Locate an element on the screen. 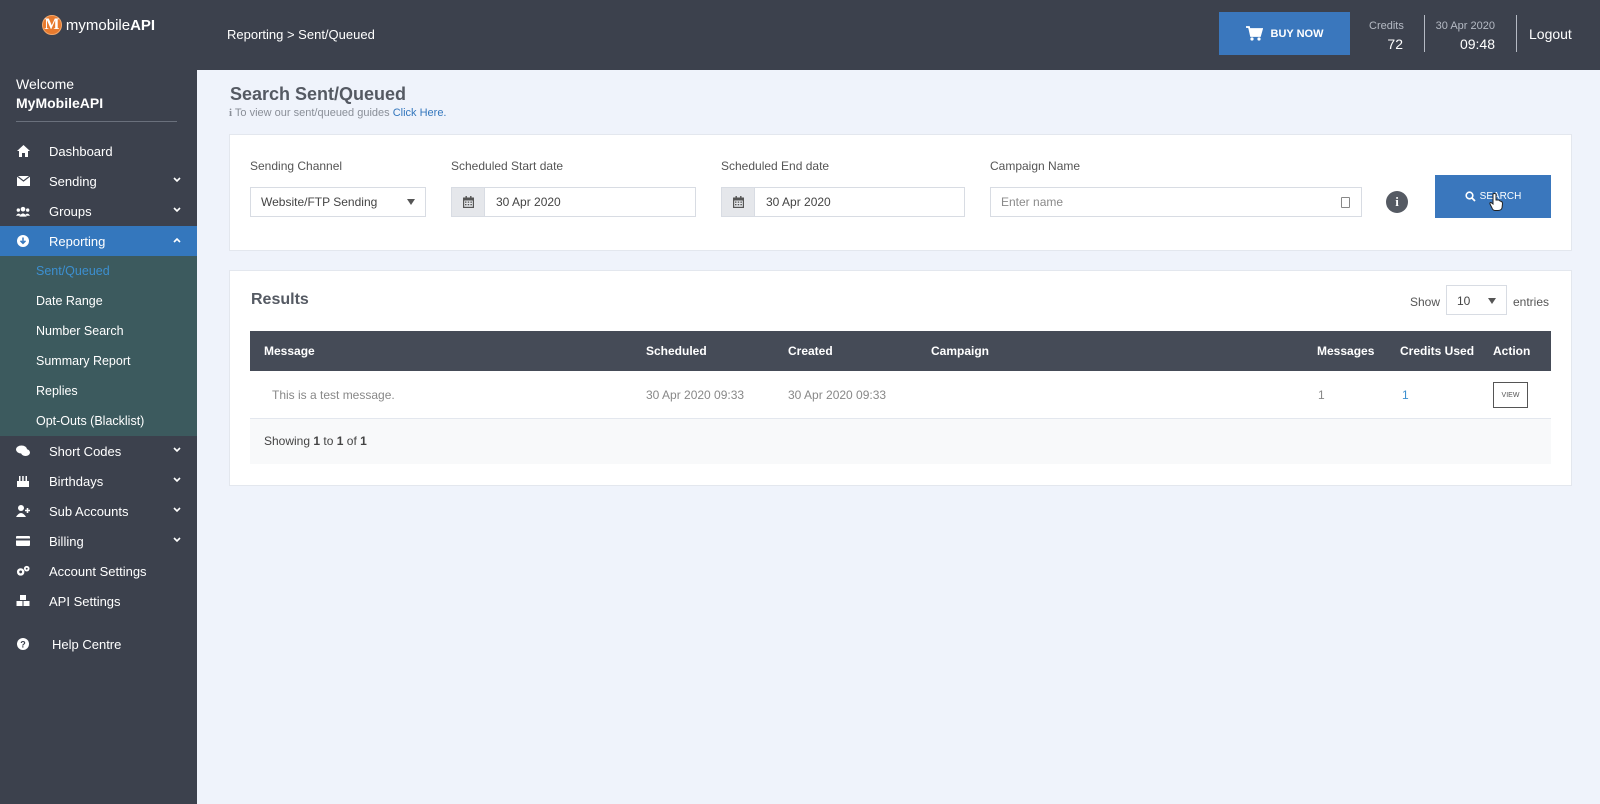 This screenshot has width=1600, height=804. buy-now-label: BUY NOW is located at coordinates (1297, 33).